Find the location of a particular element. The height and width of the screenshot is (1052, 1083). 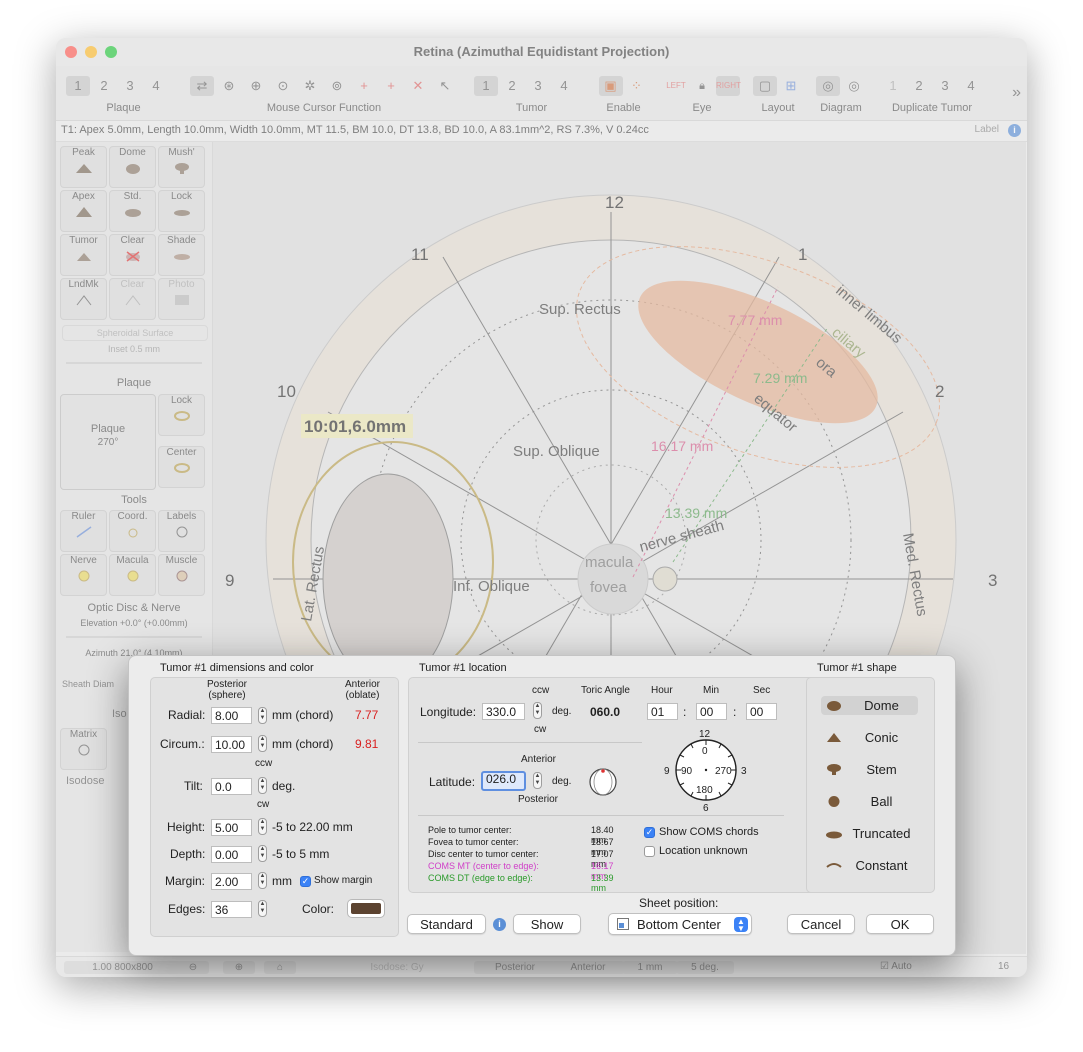

inset-slider is located at coordinates (134, 363).